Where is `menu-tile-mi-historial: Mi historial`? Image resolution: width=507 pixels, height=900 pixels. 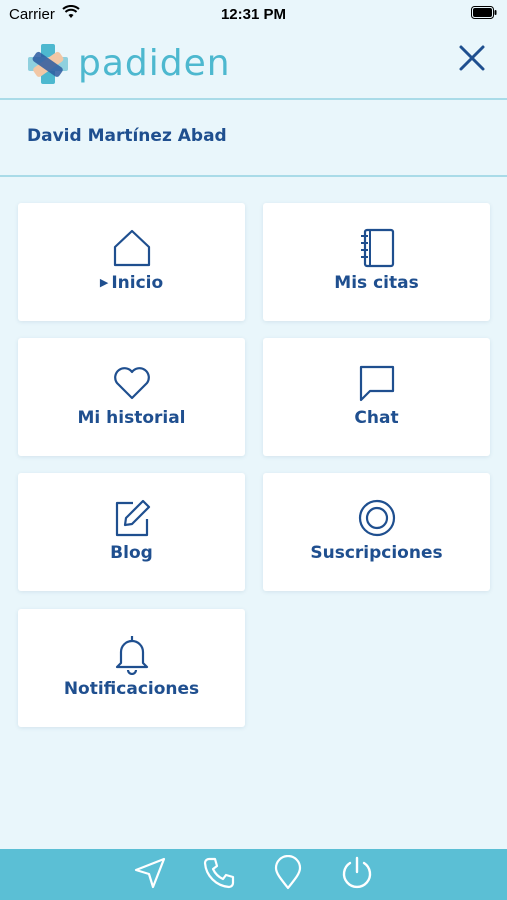
menu-tile-mi-historial: Mi historial is located at coordinates (131, 397).